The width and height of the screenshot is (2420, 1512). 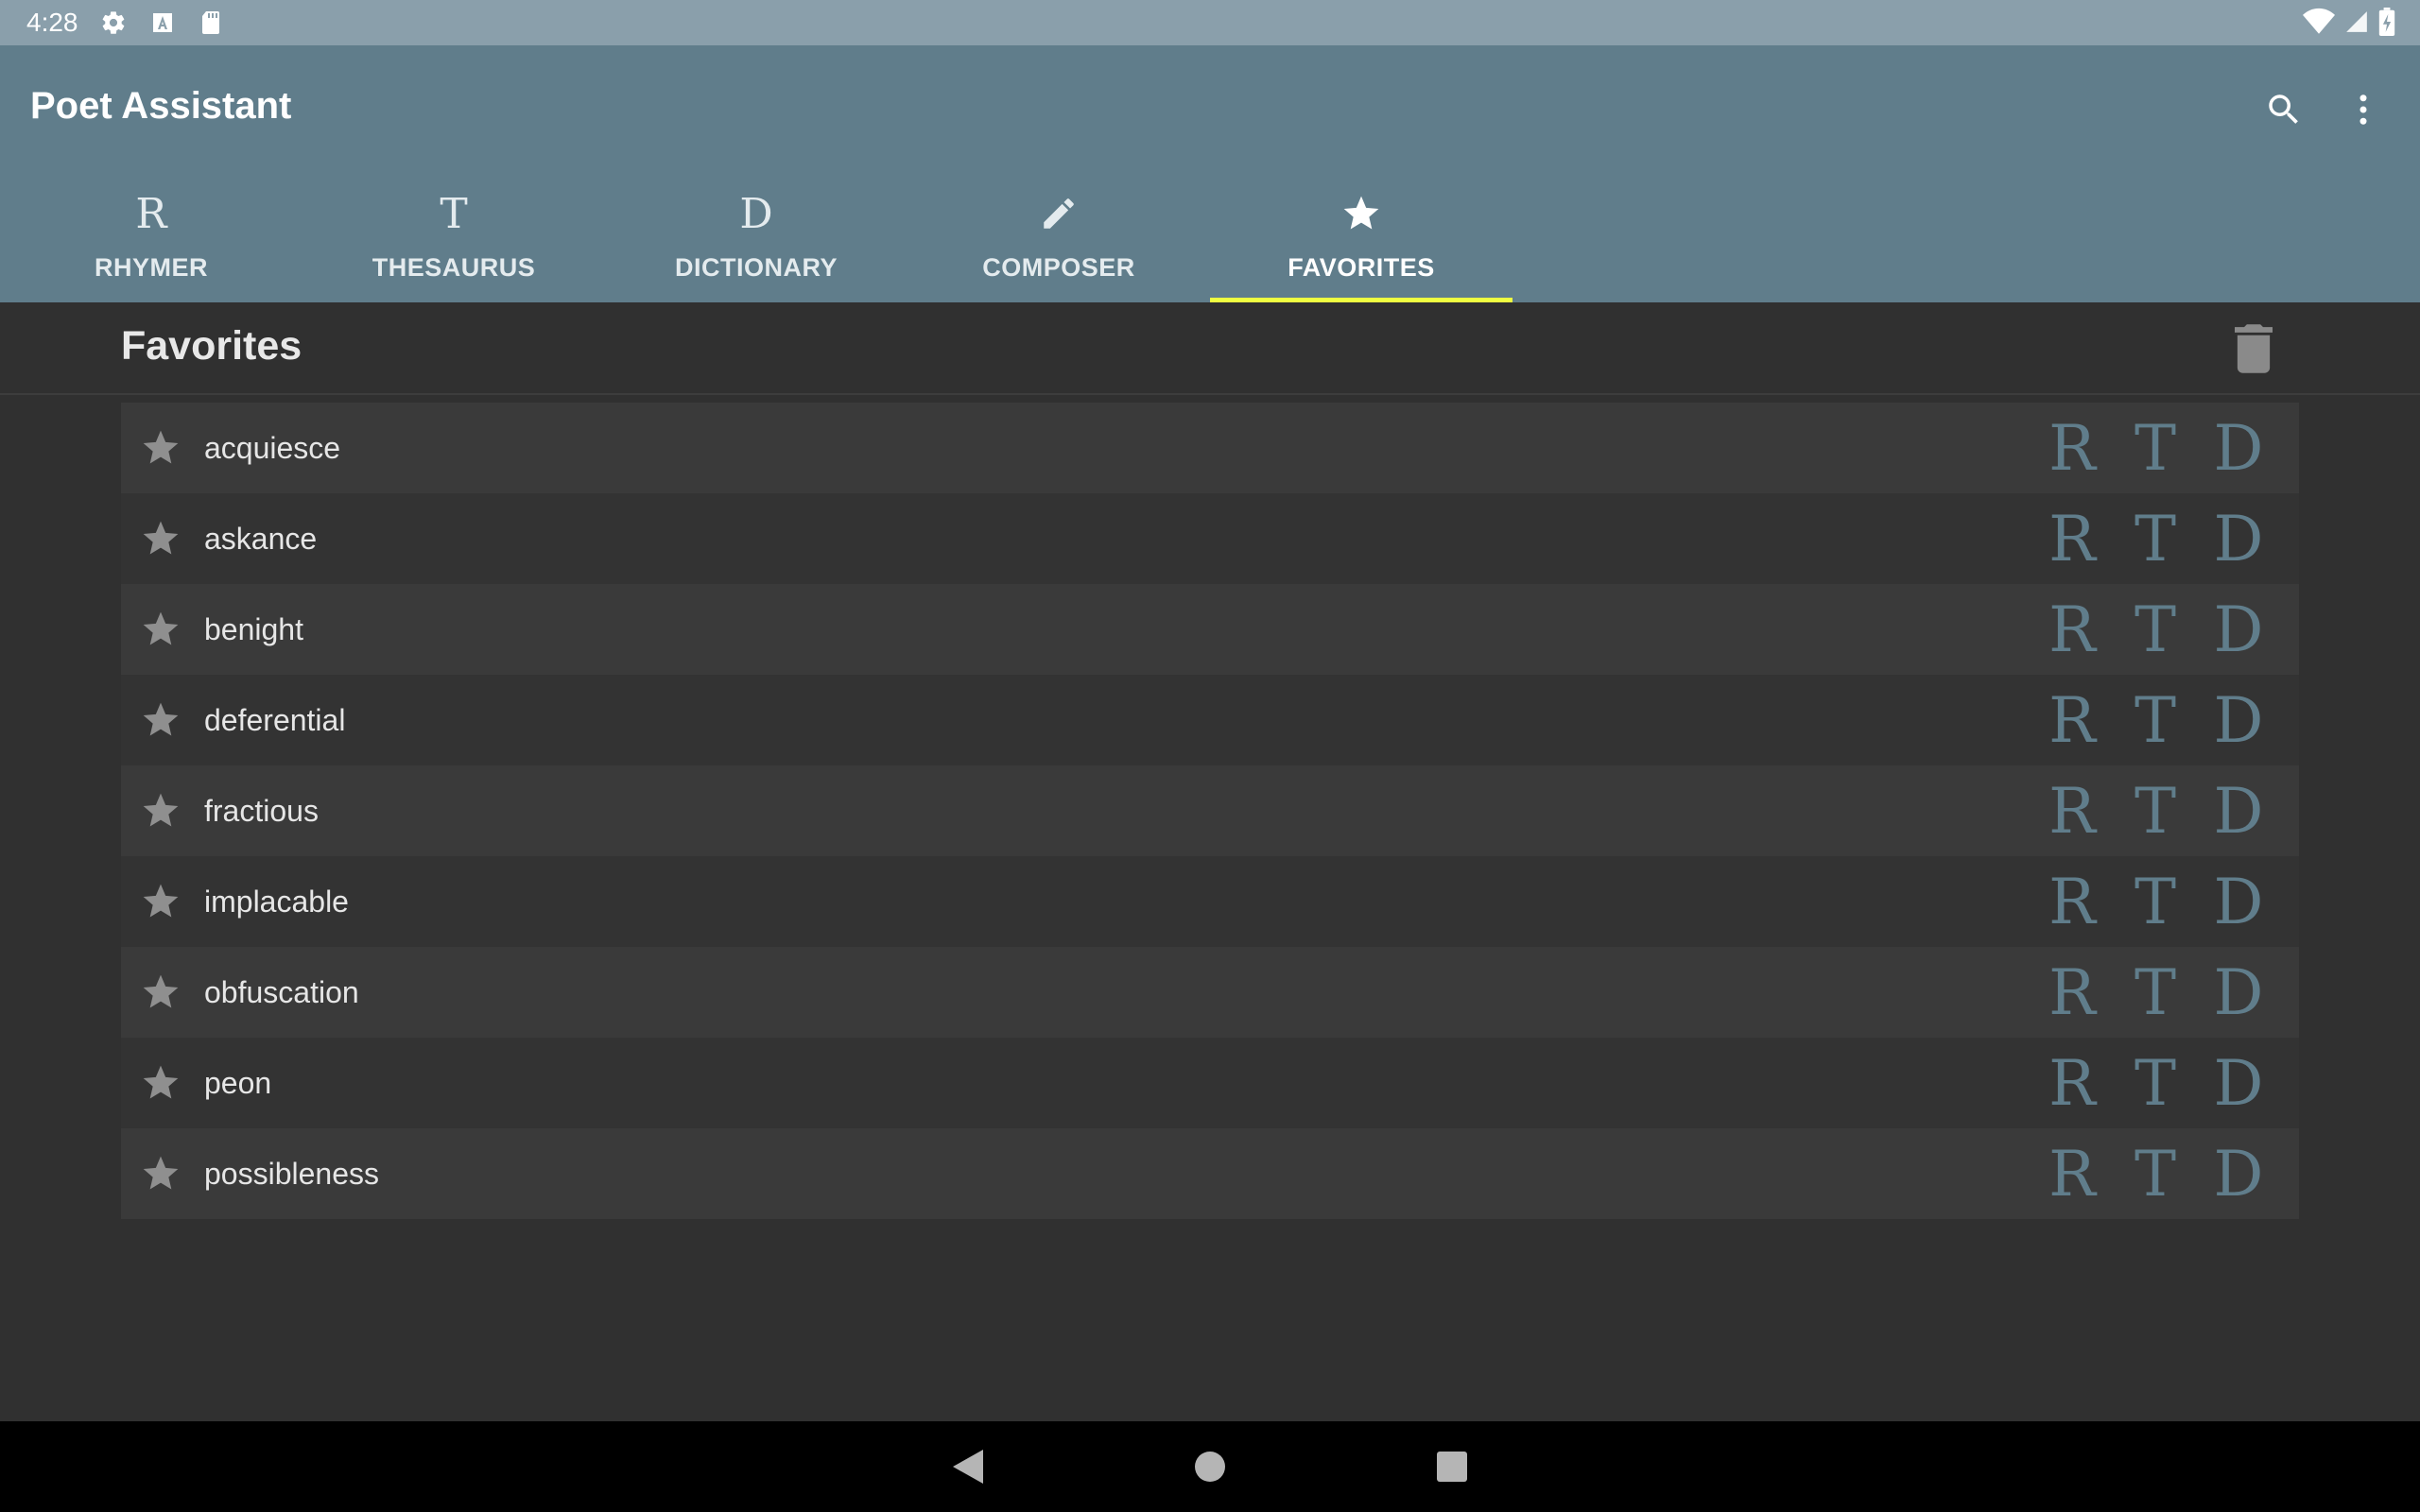 What do you see at coordinates (2319, 24) in the screenshot?
I see `wifi-icon` at bounding box center [2319, 24].